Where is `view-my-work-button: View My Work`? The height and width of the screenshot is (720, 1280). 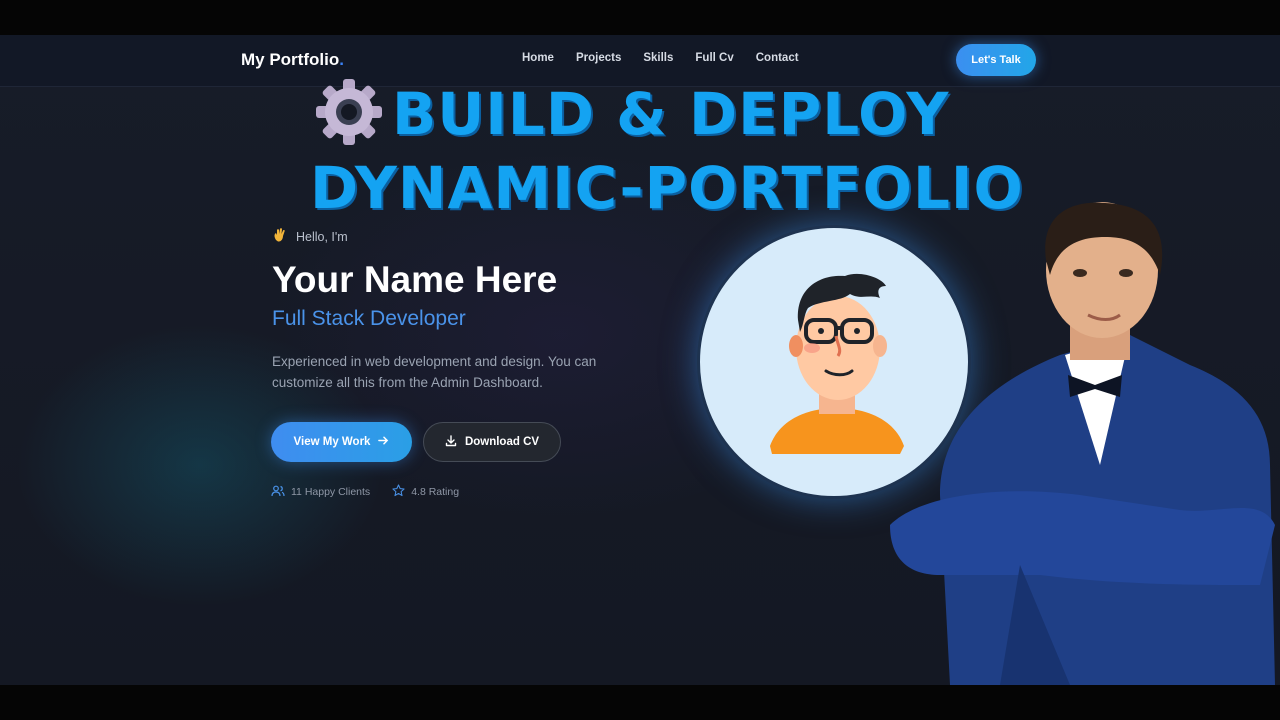 view-my-work-button: View My Work is located at coordinates (341, 442).